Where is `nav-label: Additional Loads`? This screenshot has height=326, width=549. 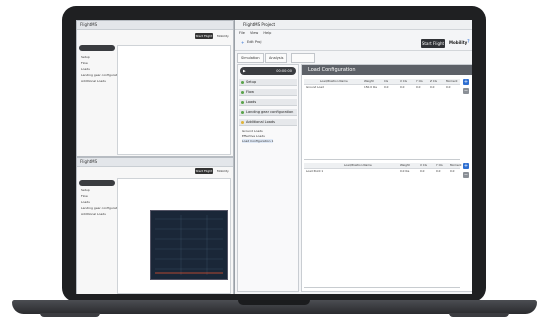
nav-label: Additional Loads is located at coordinates (260, 122).